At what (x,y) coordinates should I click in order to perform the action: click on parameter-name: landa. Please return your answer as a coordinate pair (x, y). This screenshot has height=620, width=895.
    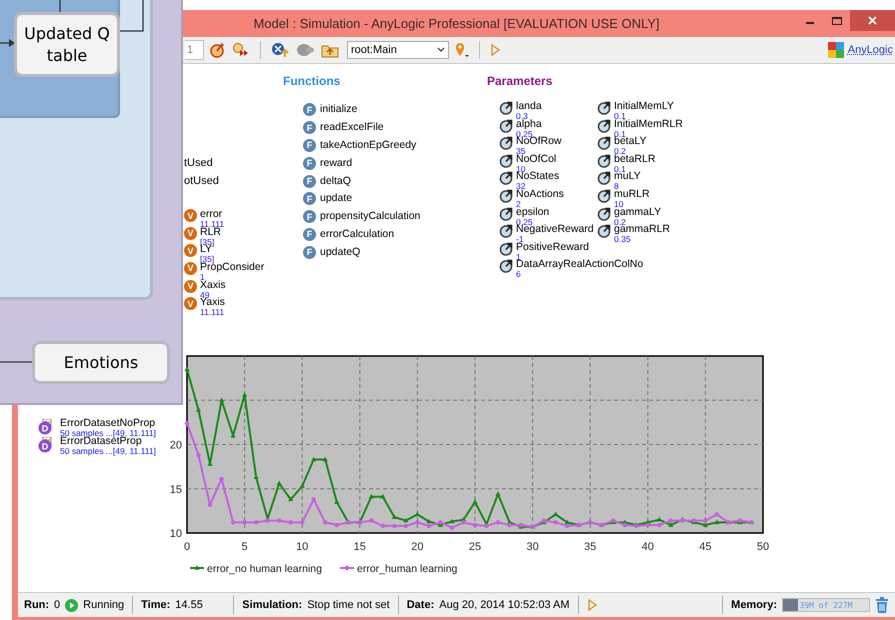
    Looking at the image, I should click on (529, 106).